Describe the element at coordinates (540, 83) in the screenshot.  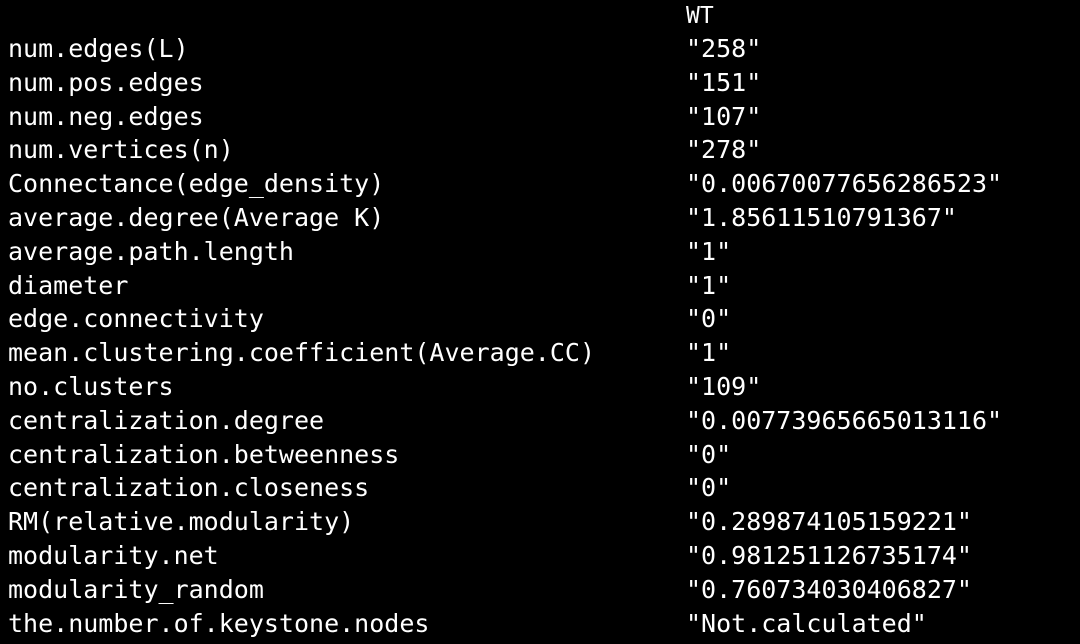
I see `table-row: num.pos.edges "151"` at that location.